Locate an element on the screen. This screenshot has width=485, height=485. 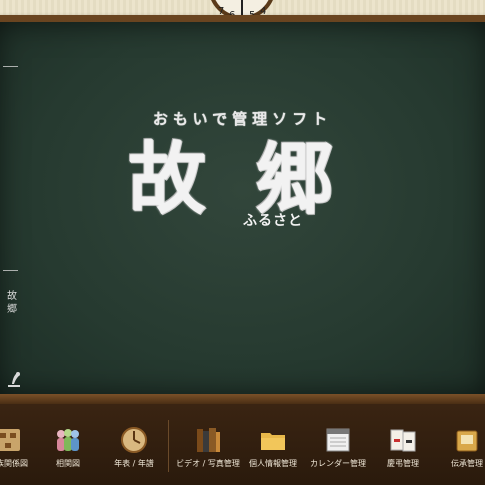
taskbar-item-chronology: 年表 / 年譜 is located at coordinates (134, 447).